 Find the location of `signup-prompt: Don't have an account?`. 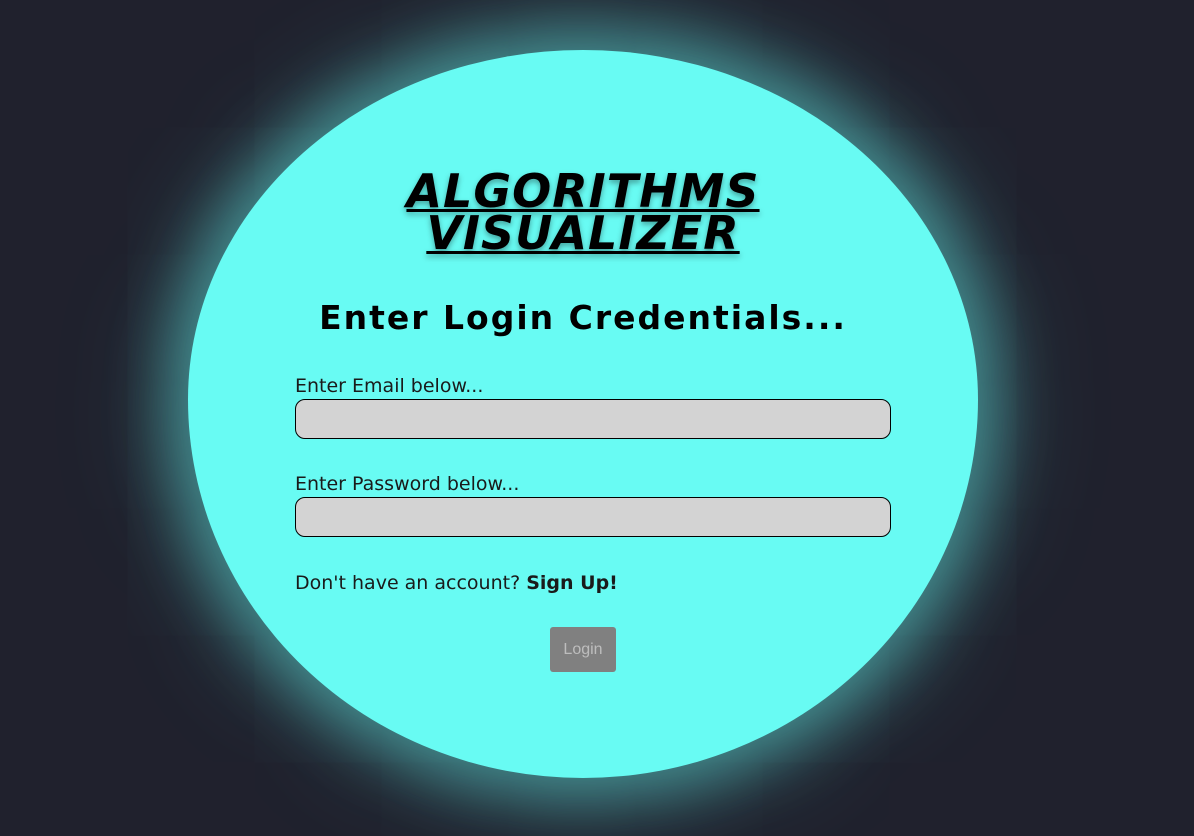

signup-prompt: Don't have an account? is located at coordinates (408, 583).